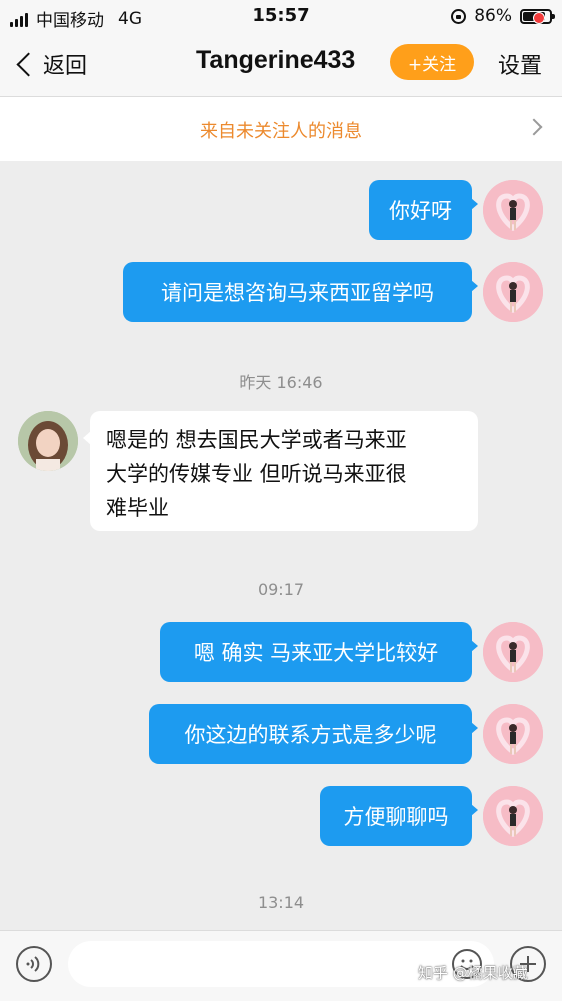  What do you see at coordinates (459, 16) in the screenshot?
I see `lock-rotation-icon` at bounding box center [459, 16].